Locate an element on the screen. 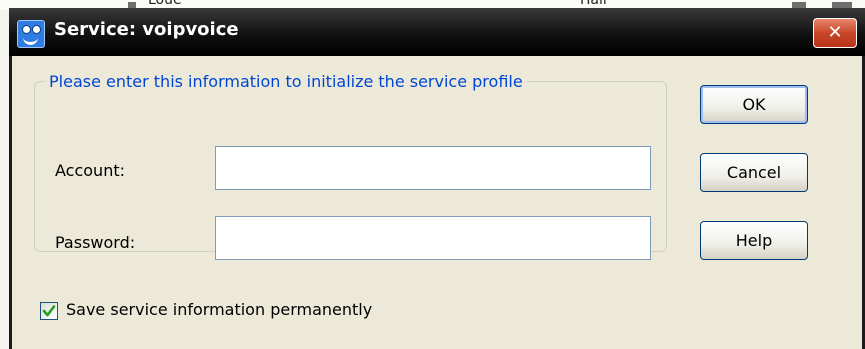  background-text-right: ITali is located at coordinates (593, 4).